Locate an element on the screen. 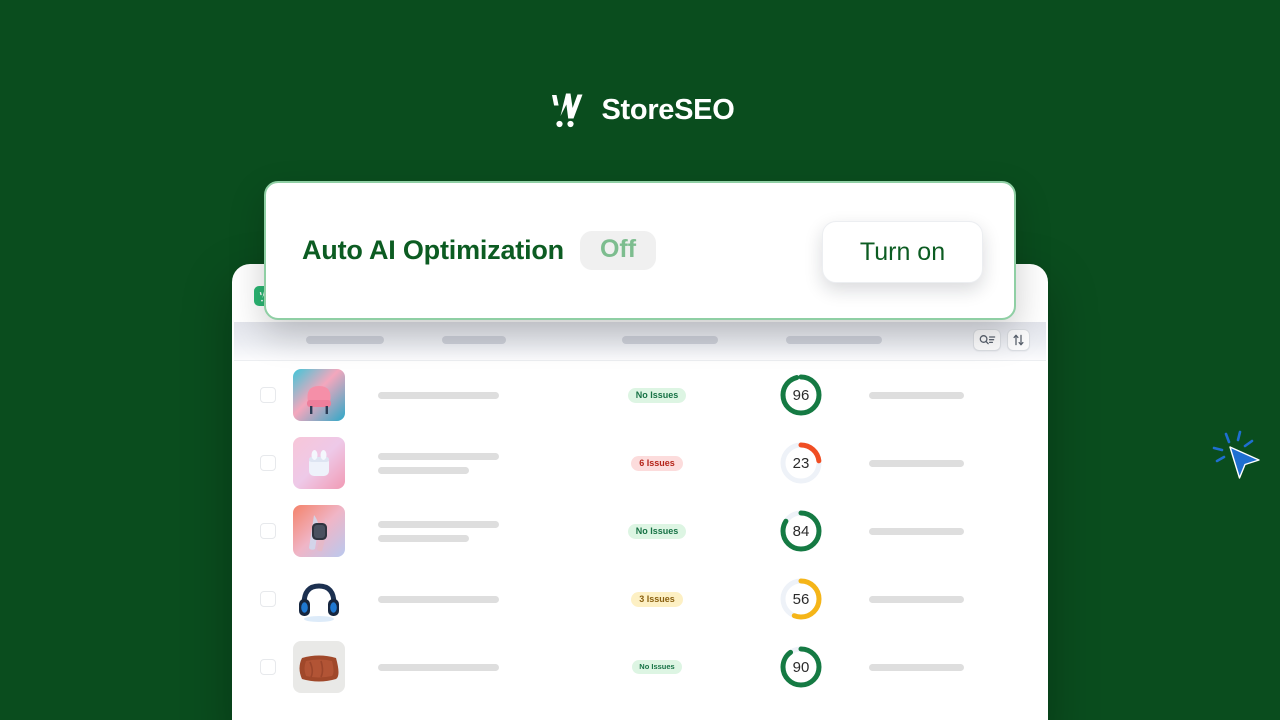 This screenshot has width=1280, height=720. table-row: No Issues 84 is located at coordinates (640, 531).